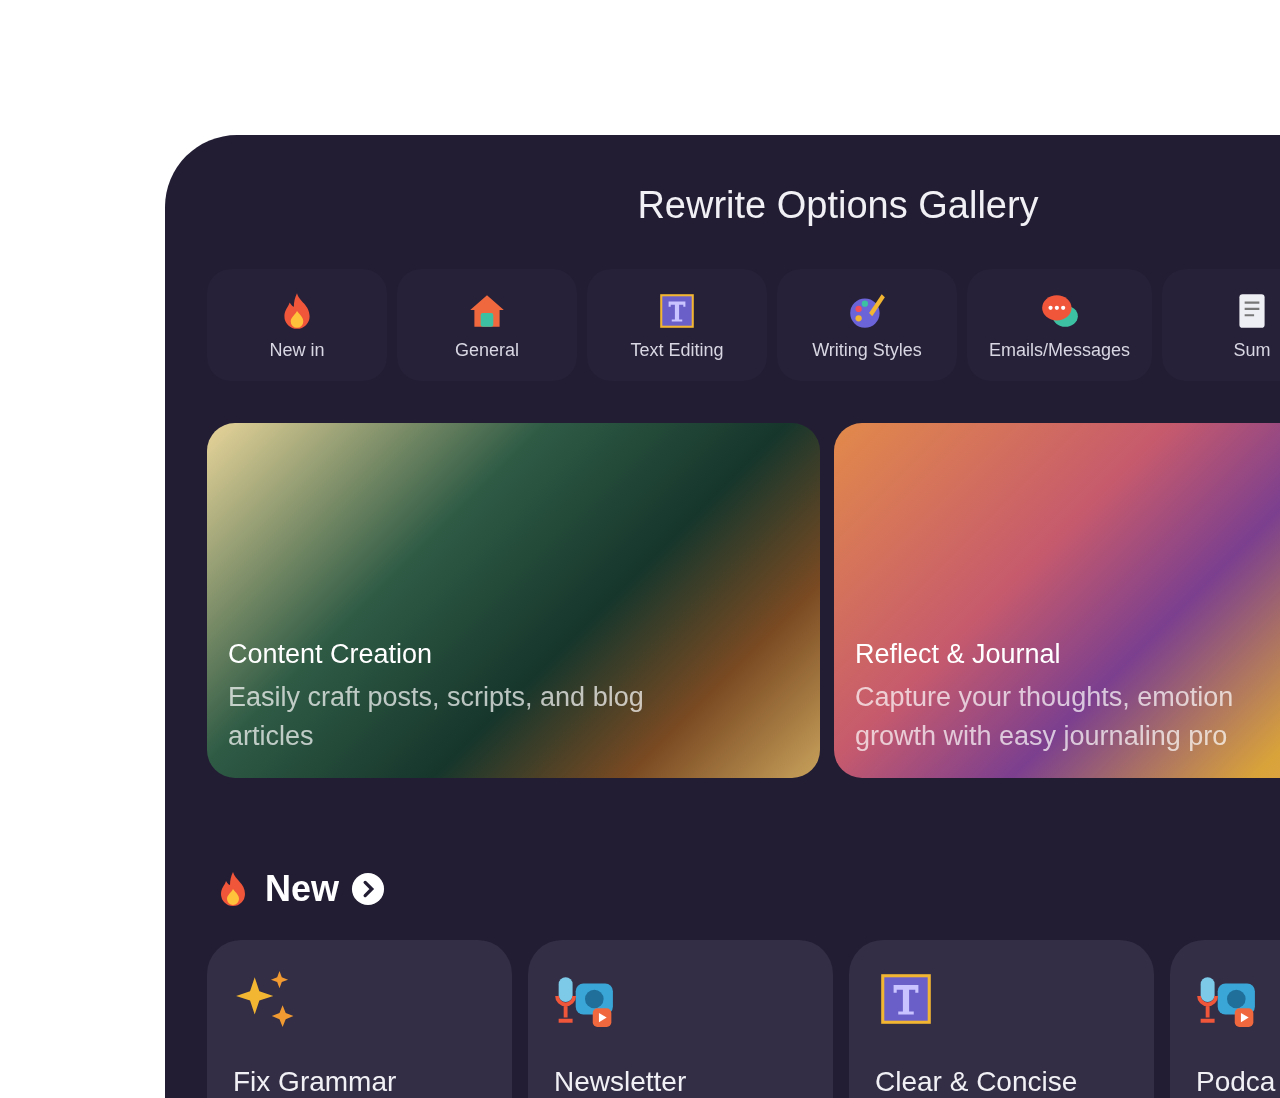  What do you see at coordinates (1057, 600) in the screenshot?
I see `relaxing-illustration: Reflect & Journal Capture your thoughts, emotion growth with easy journaling pro` at bounding box center [1057, 600].